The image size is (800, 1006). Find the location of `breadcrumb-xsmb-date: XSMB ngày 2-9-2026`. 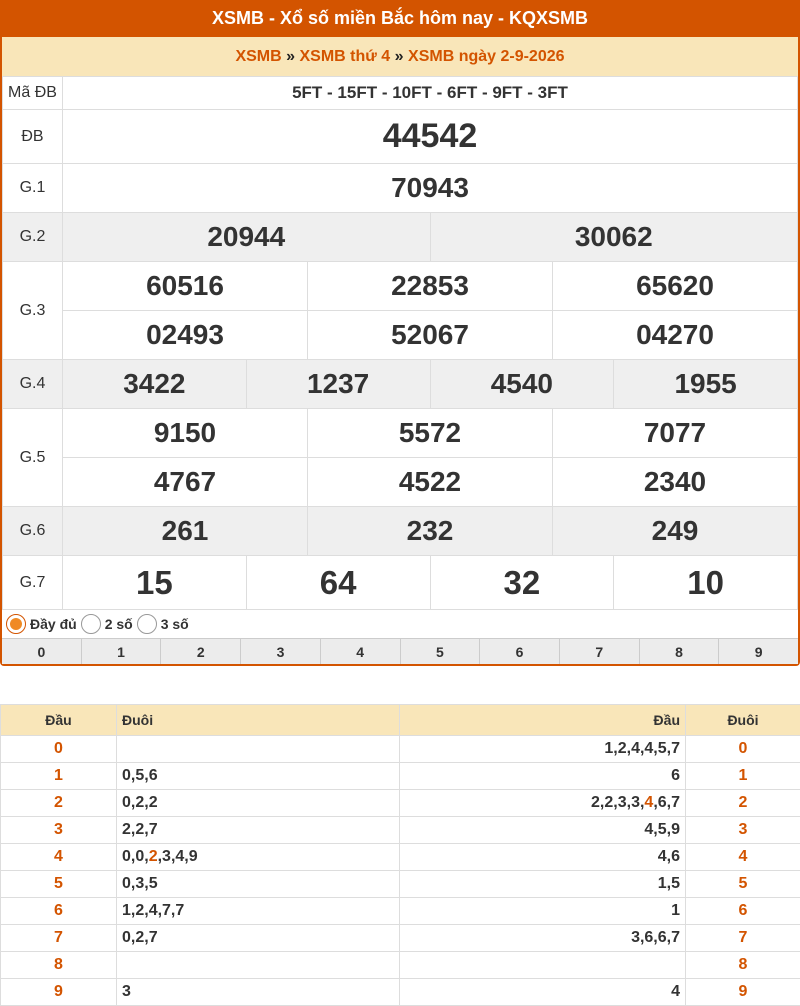

breadcrumb-xsmb-date: XSMB ngày 2-9-2026 is located at coordinates (486, 56).